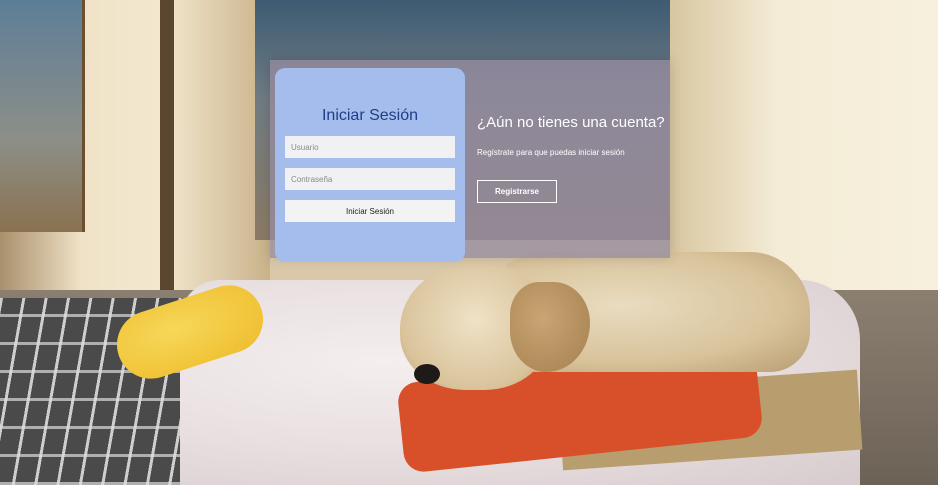  Describe the element at coordinates (167, 150) in the screenshot. I see `background-post` at that location.